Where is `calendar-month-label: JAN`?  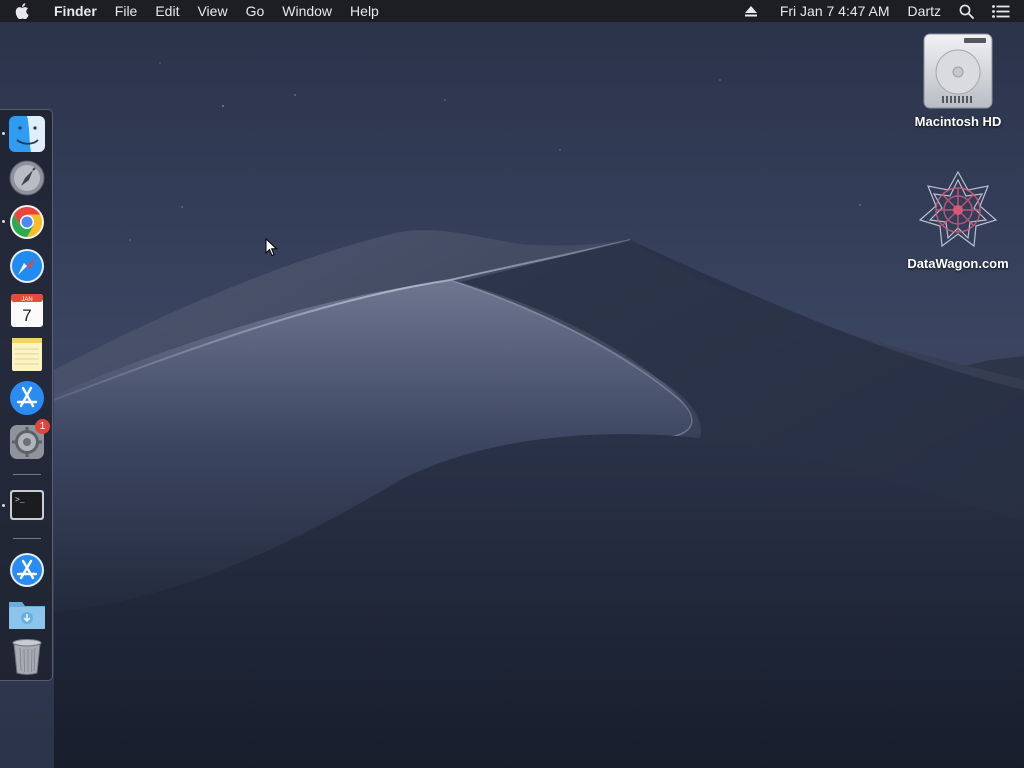
calendar-month-label: JAN is located at coordinates (26, 300).